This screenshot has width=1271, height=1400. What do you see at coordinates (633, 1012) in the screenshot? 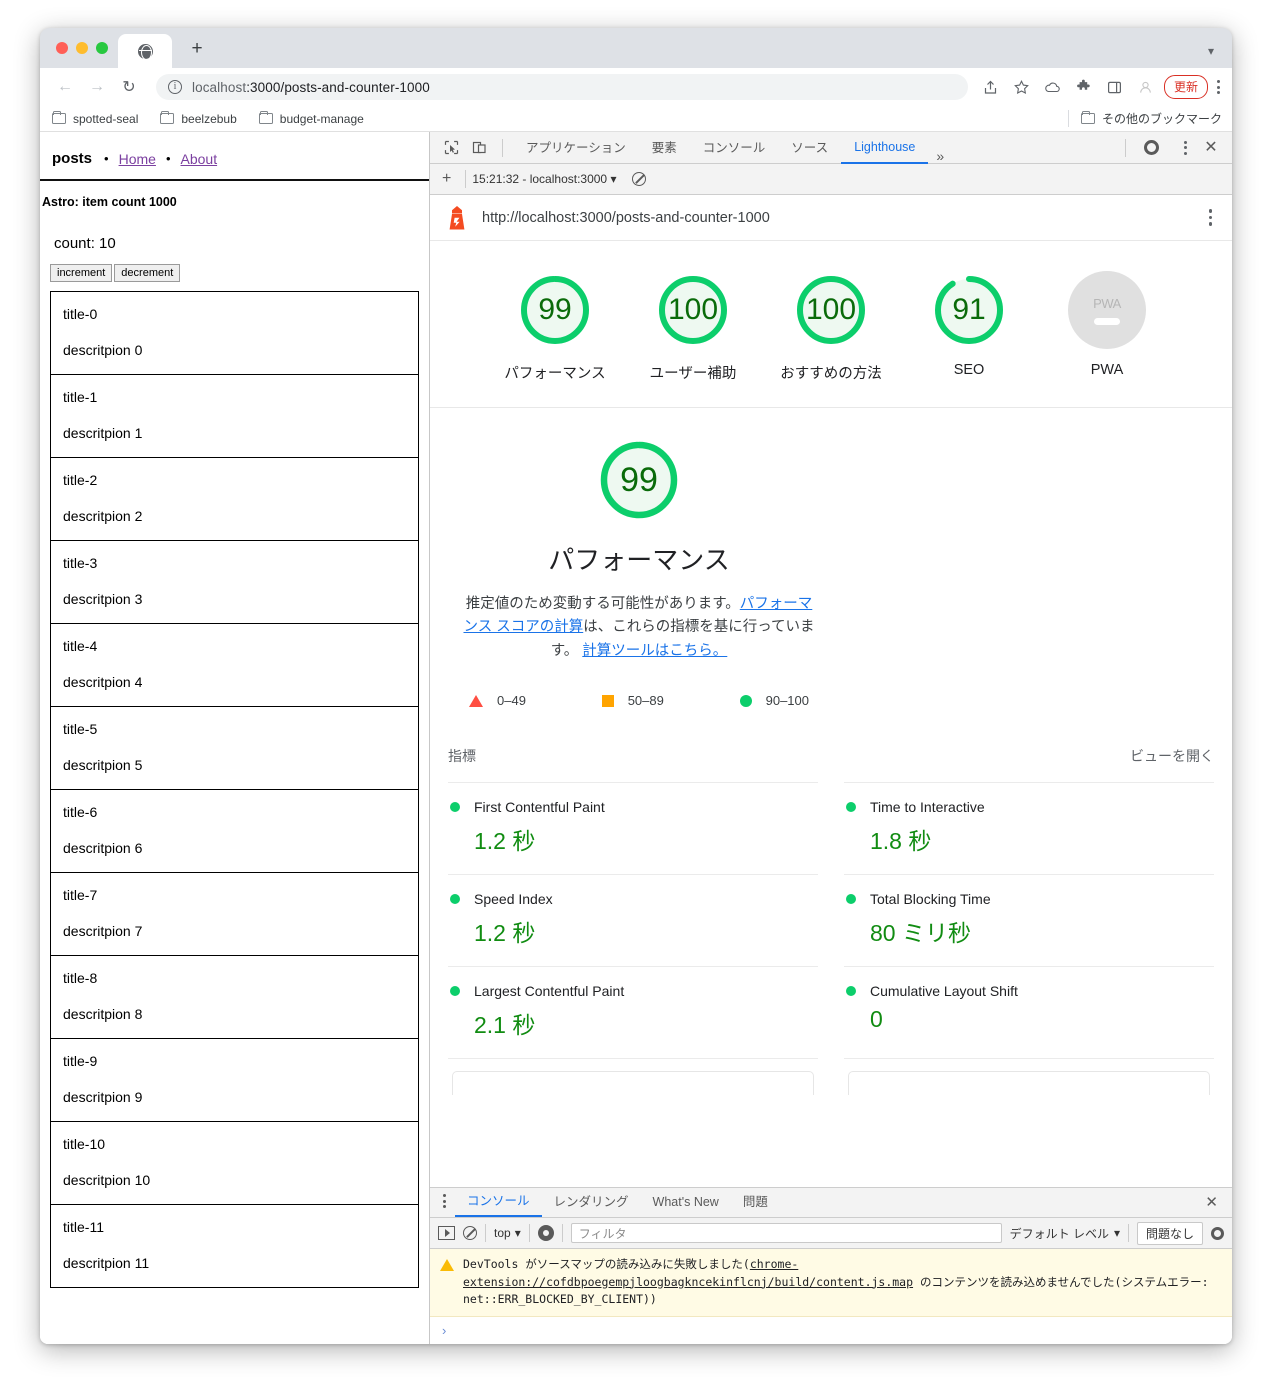
I see `metric-largest-contentful-paint: Largest Contentful Paint 2.1 秒` at bounding box center [633, 1012].